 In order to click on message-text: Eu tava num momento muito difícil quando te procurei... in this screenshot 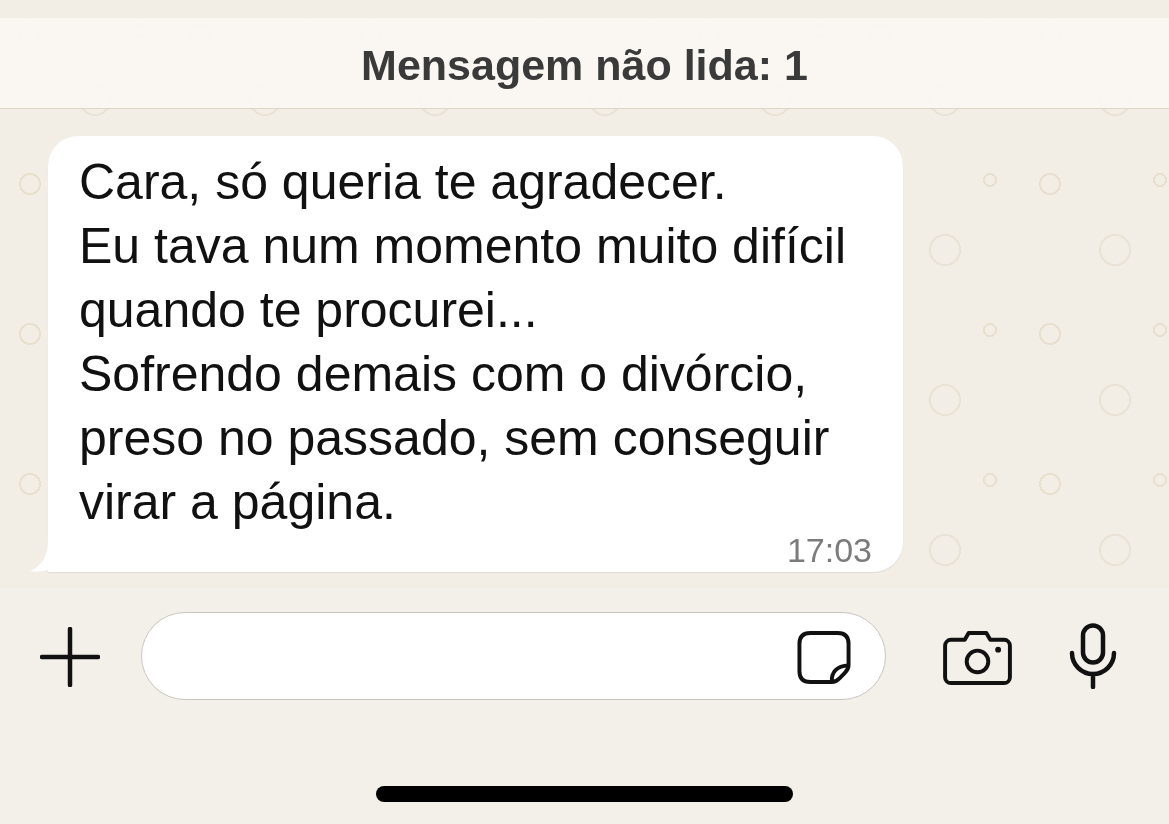, I will do `click(463, 278)`.